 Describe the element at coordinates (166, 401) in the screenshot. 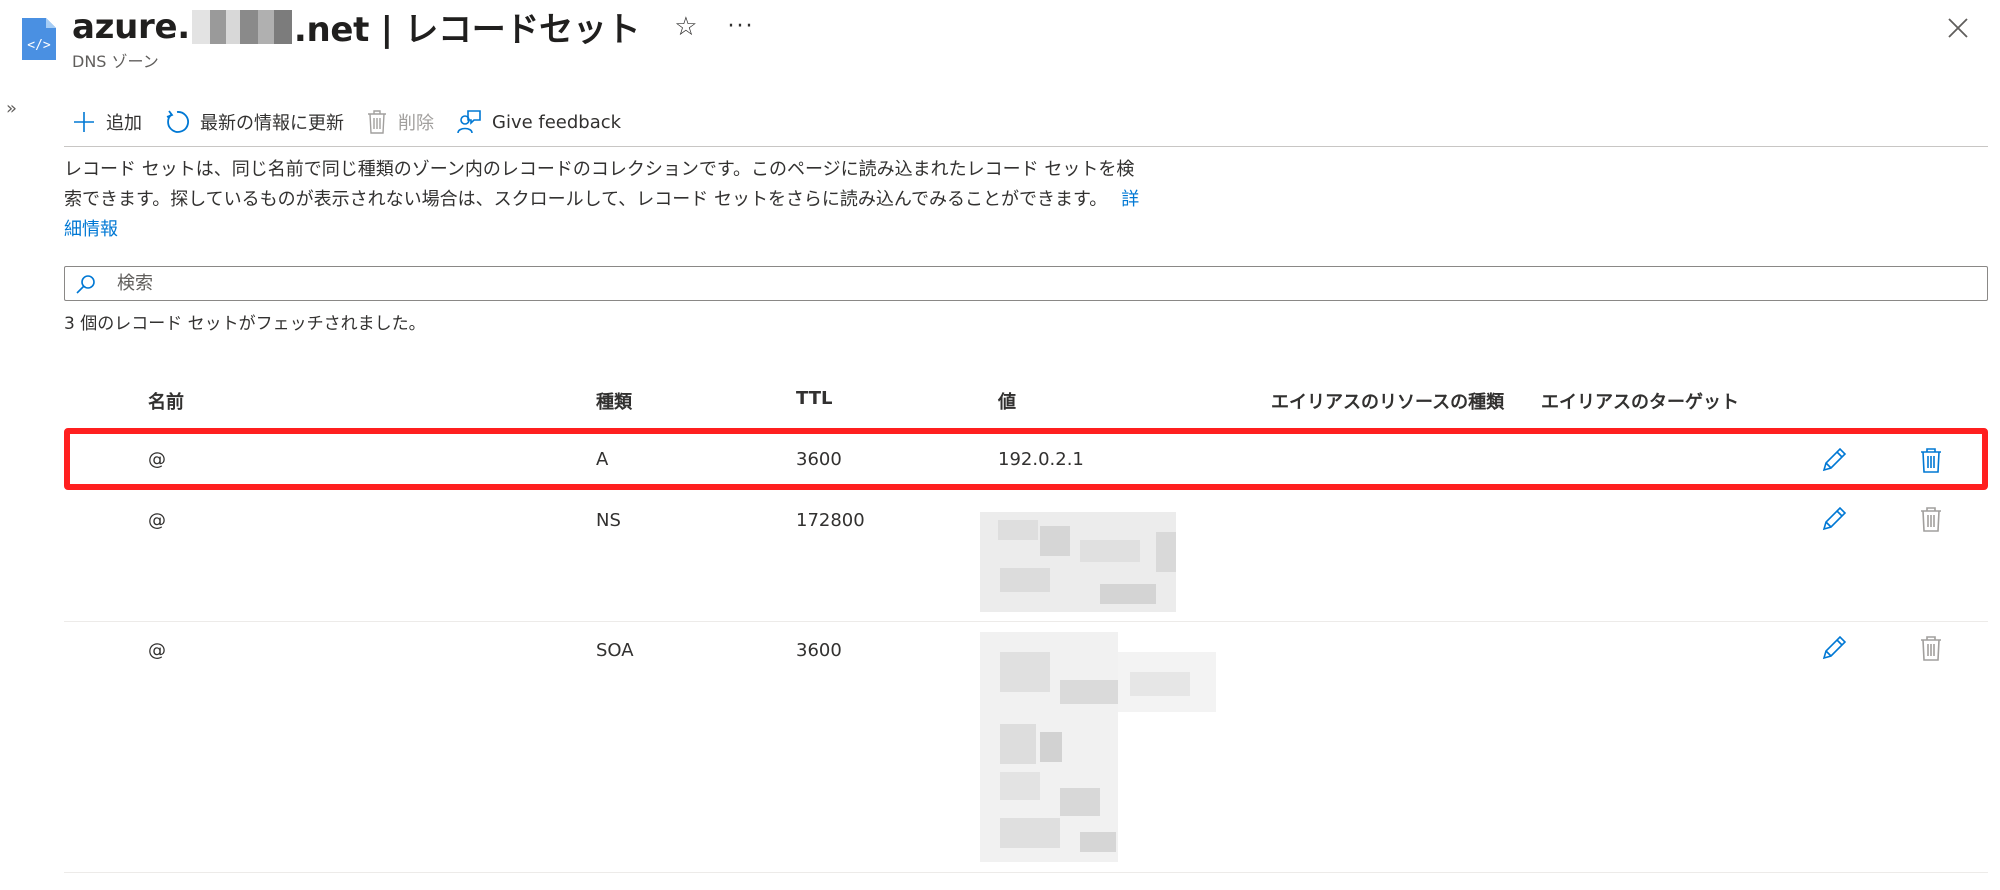

I see `column-header-name: 名前` at that location.